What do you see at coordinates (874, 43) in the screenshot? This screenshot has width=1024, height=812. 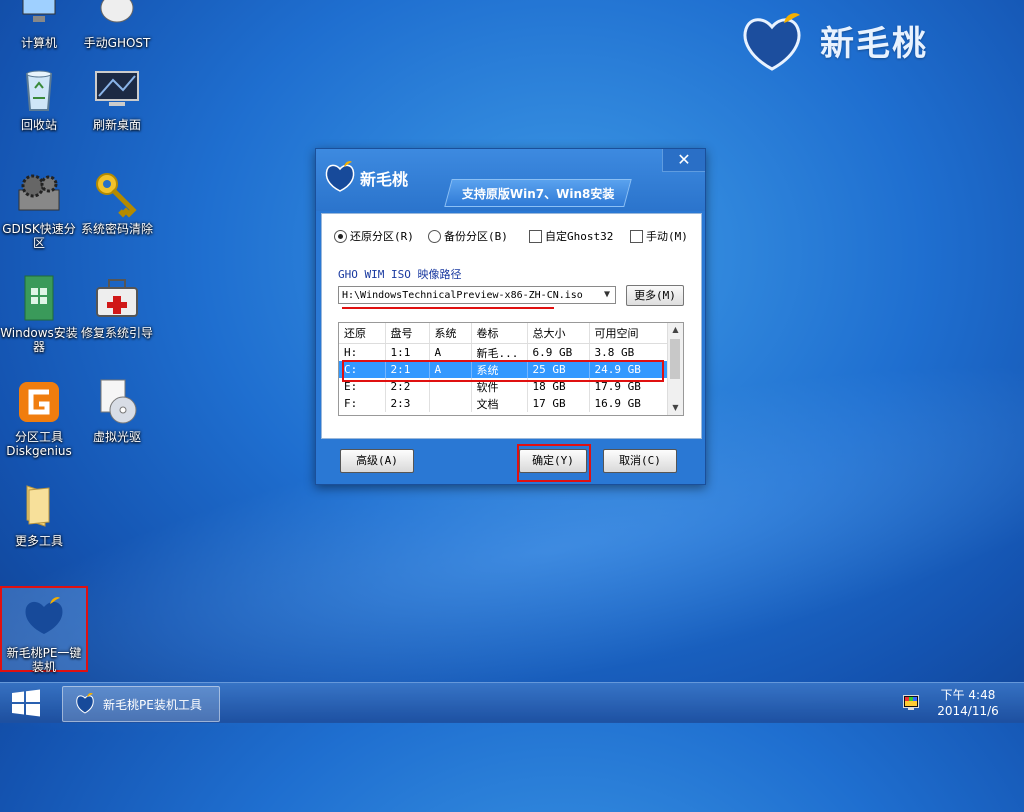 I see `brand-text: 新毛桃` at bounding box center [874, 43].